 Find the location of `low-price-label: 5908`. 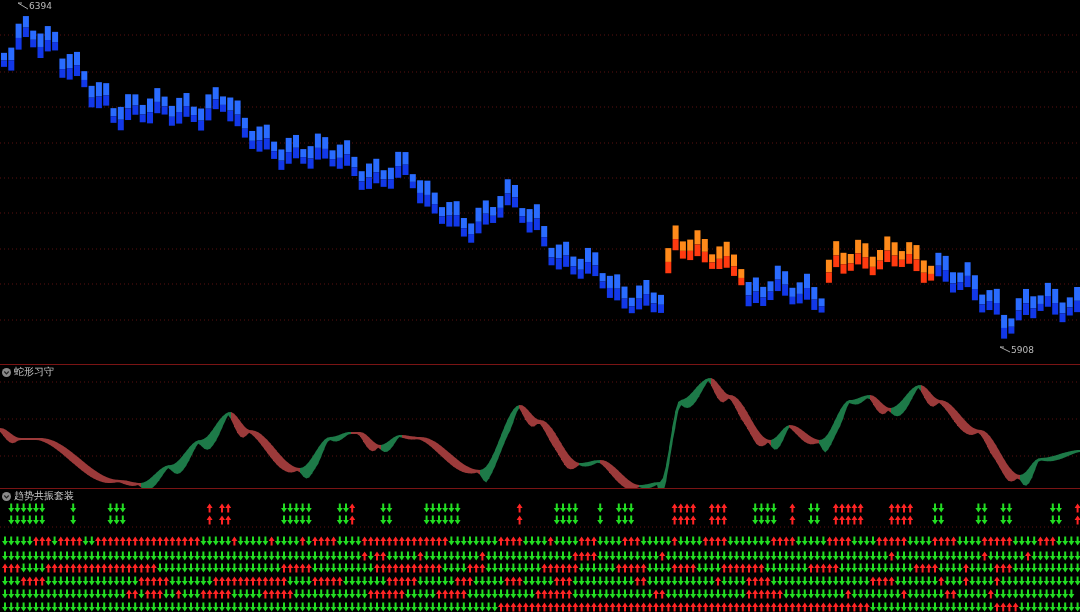

low-price-label: 5908 is located at coordinates (1022, 350).